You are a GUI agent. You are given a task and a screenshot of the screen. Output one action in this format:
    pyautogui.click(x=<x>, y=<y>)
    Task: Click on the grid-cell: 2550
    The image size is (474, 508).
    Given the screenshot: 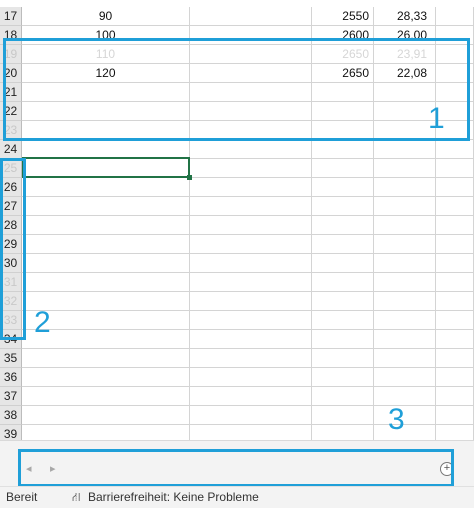 What is the action you would take?
    pyautogui.click(x=343, y=16)
    